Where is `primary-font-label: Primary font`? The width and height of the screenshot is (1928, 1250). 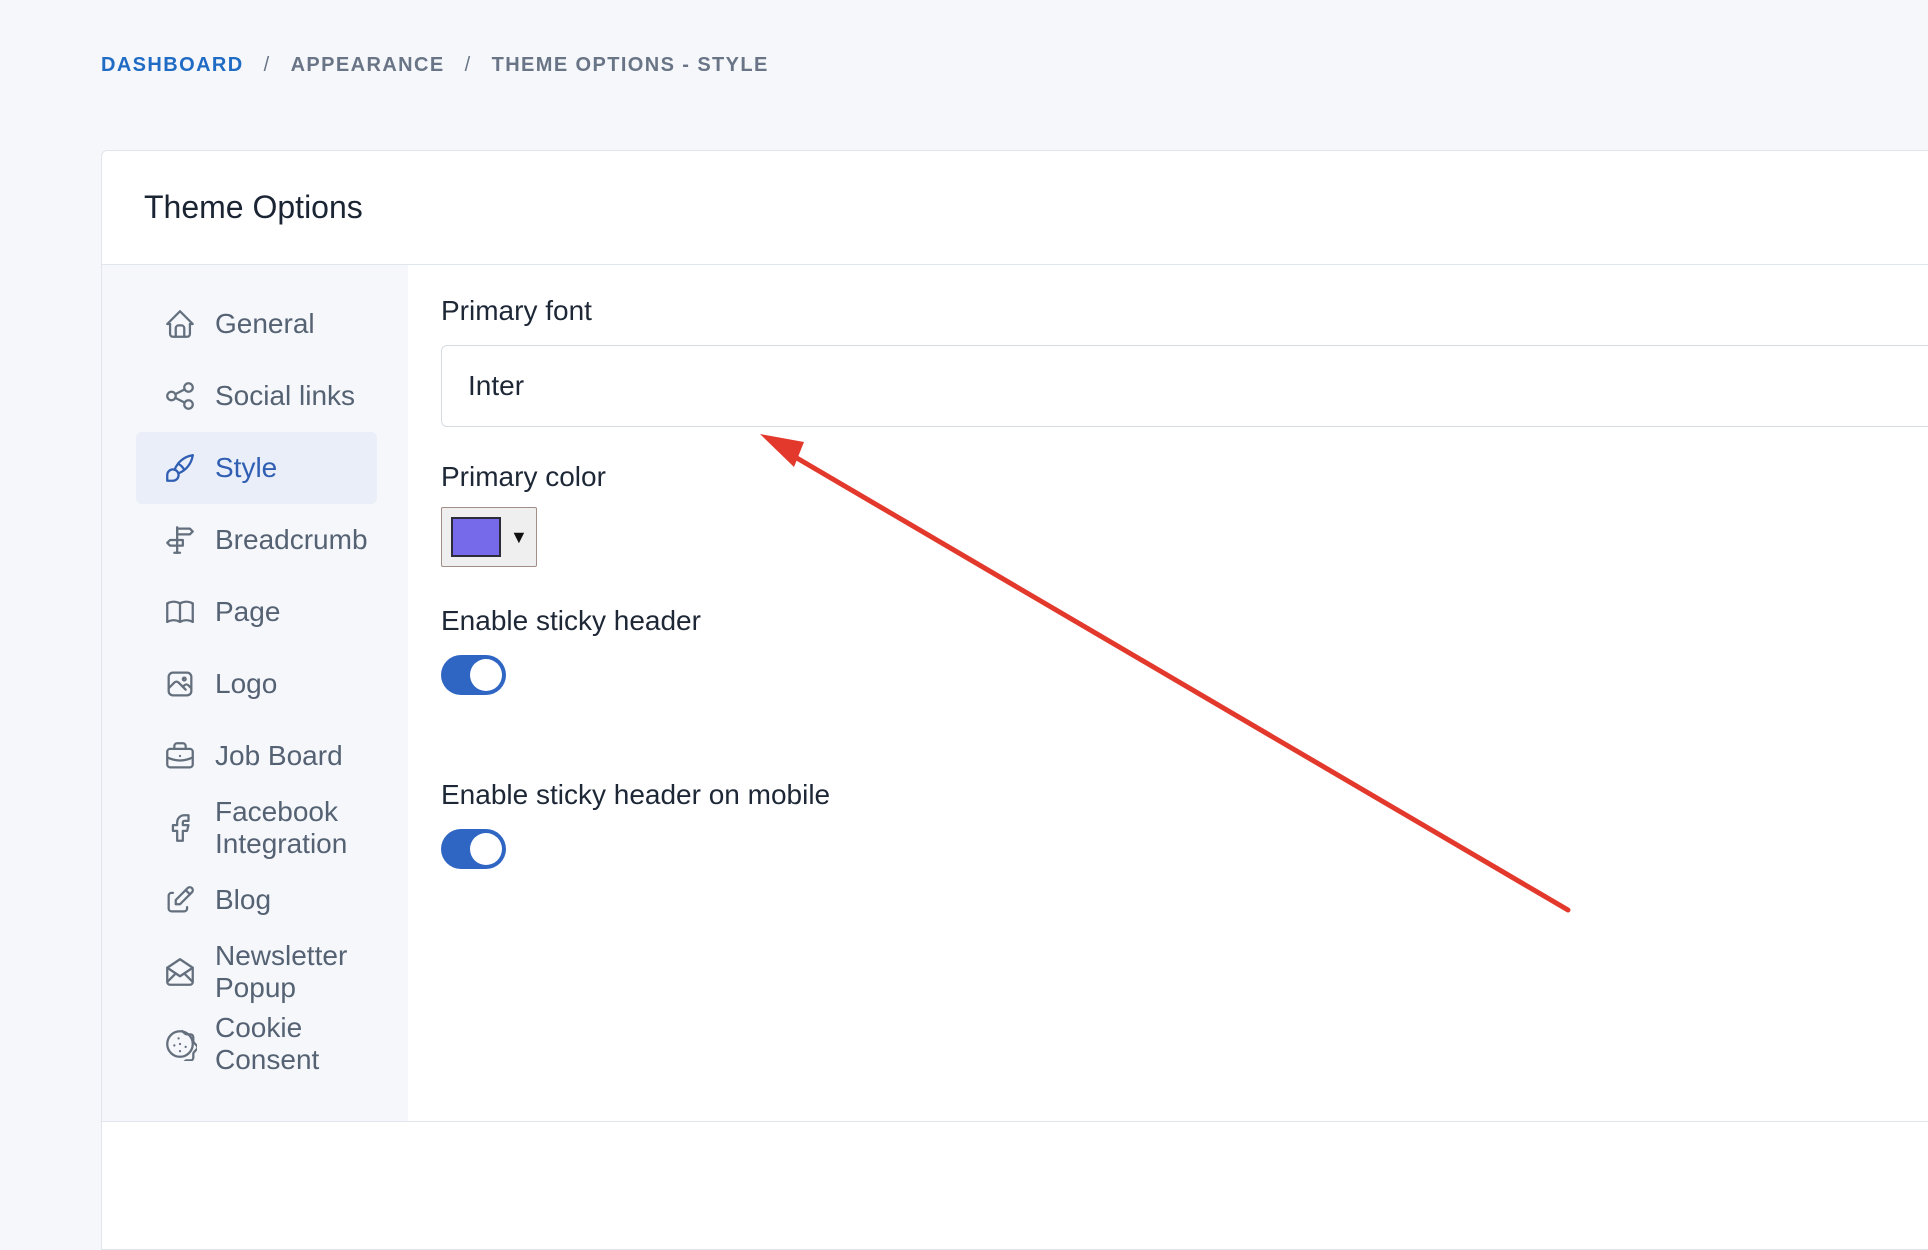 primary-font-label: Primary font is located at coordinates (516, 310).